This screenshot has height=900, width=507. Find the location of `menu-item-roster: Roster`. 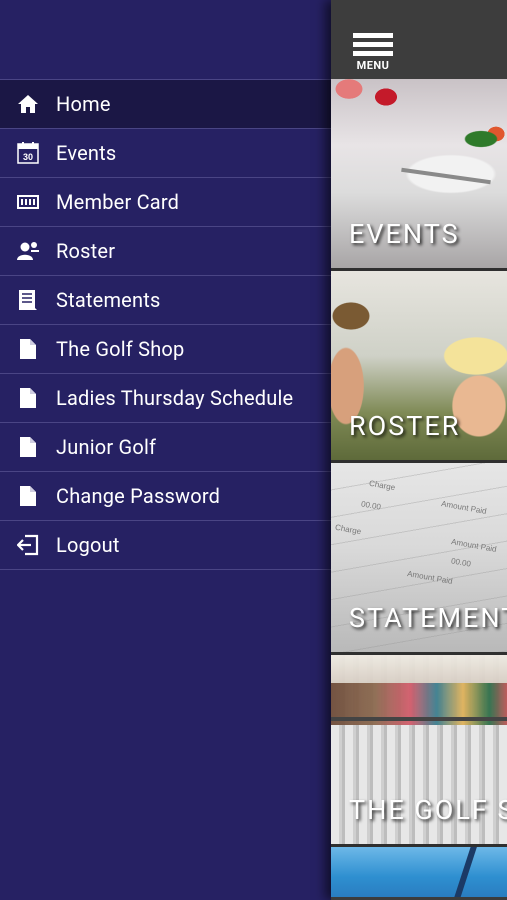

menu-item-roster: Roster is located at coordinates (165, 251).